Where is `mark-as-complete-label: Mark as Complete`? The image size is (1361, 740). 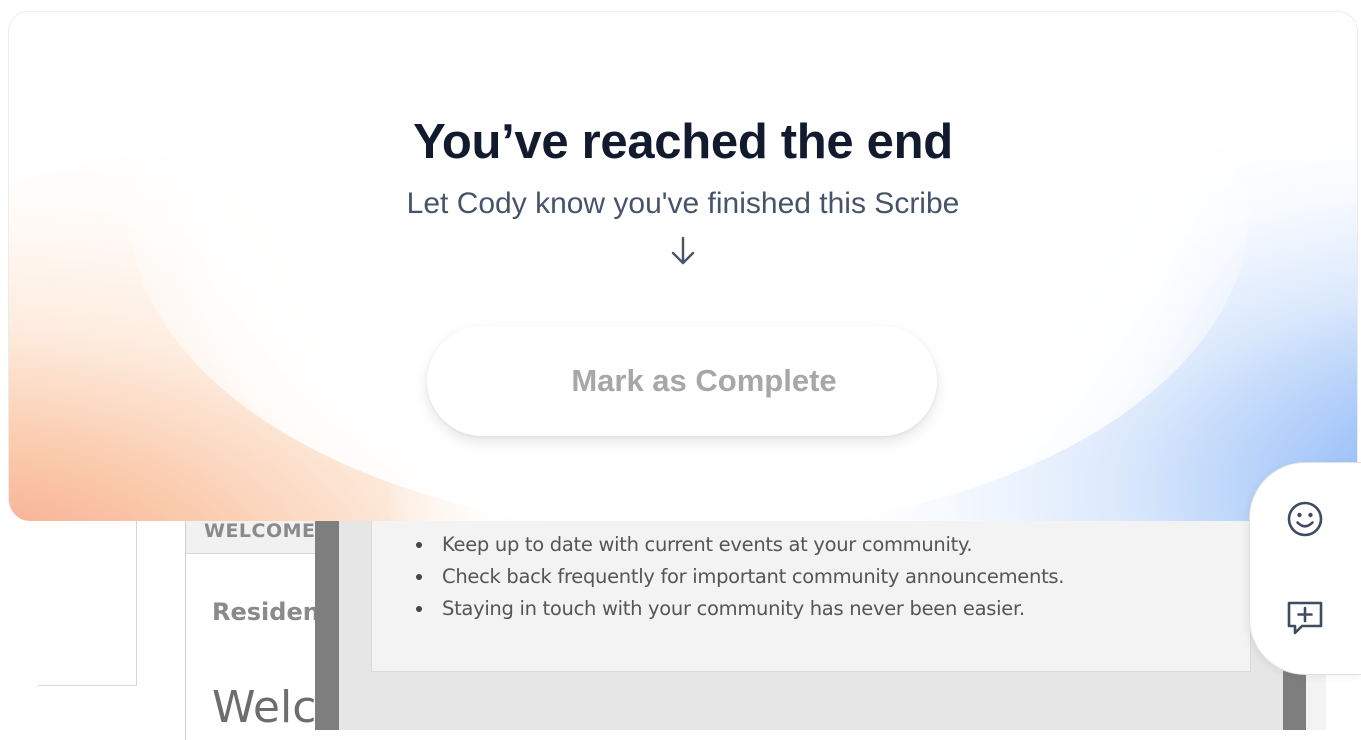
mark-as-complete-label: Mark as Complete is located at coordinates (704, 380).